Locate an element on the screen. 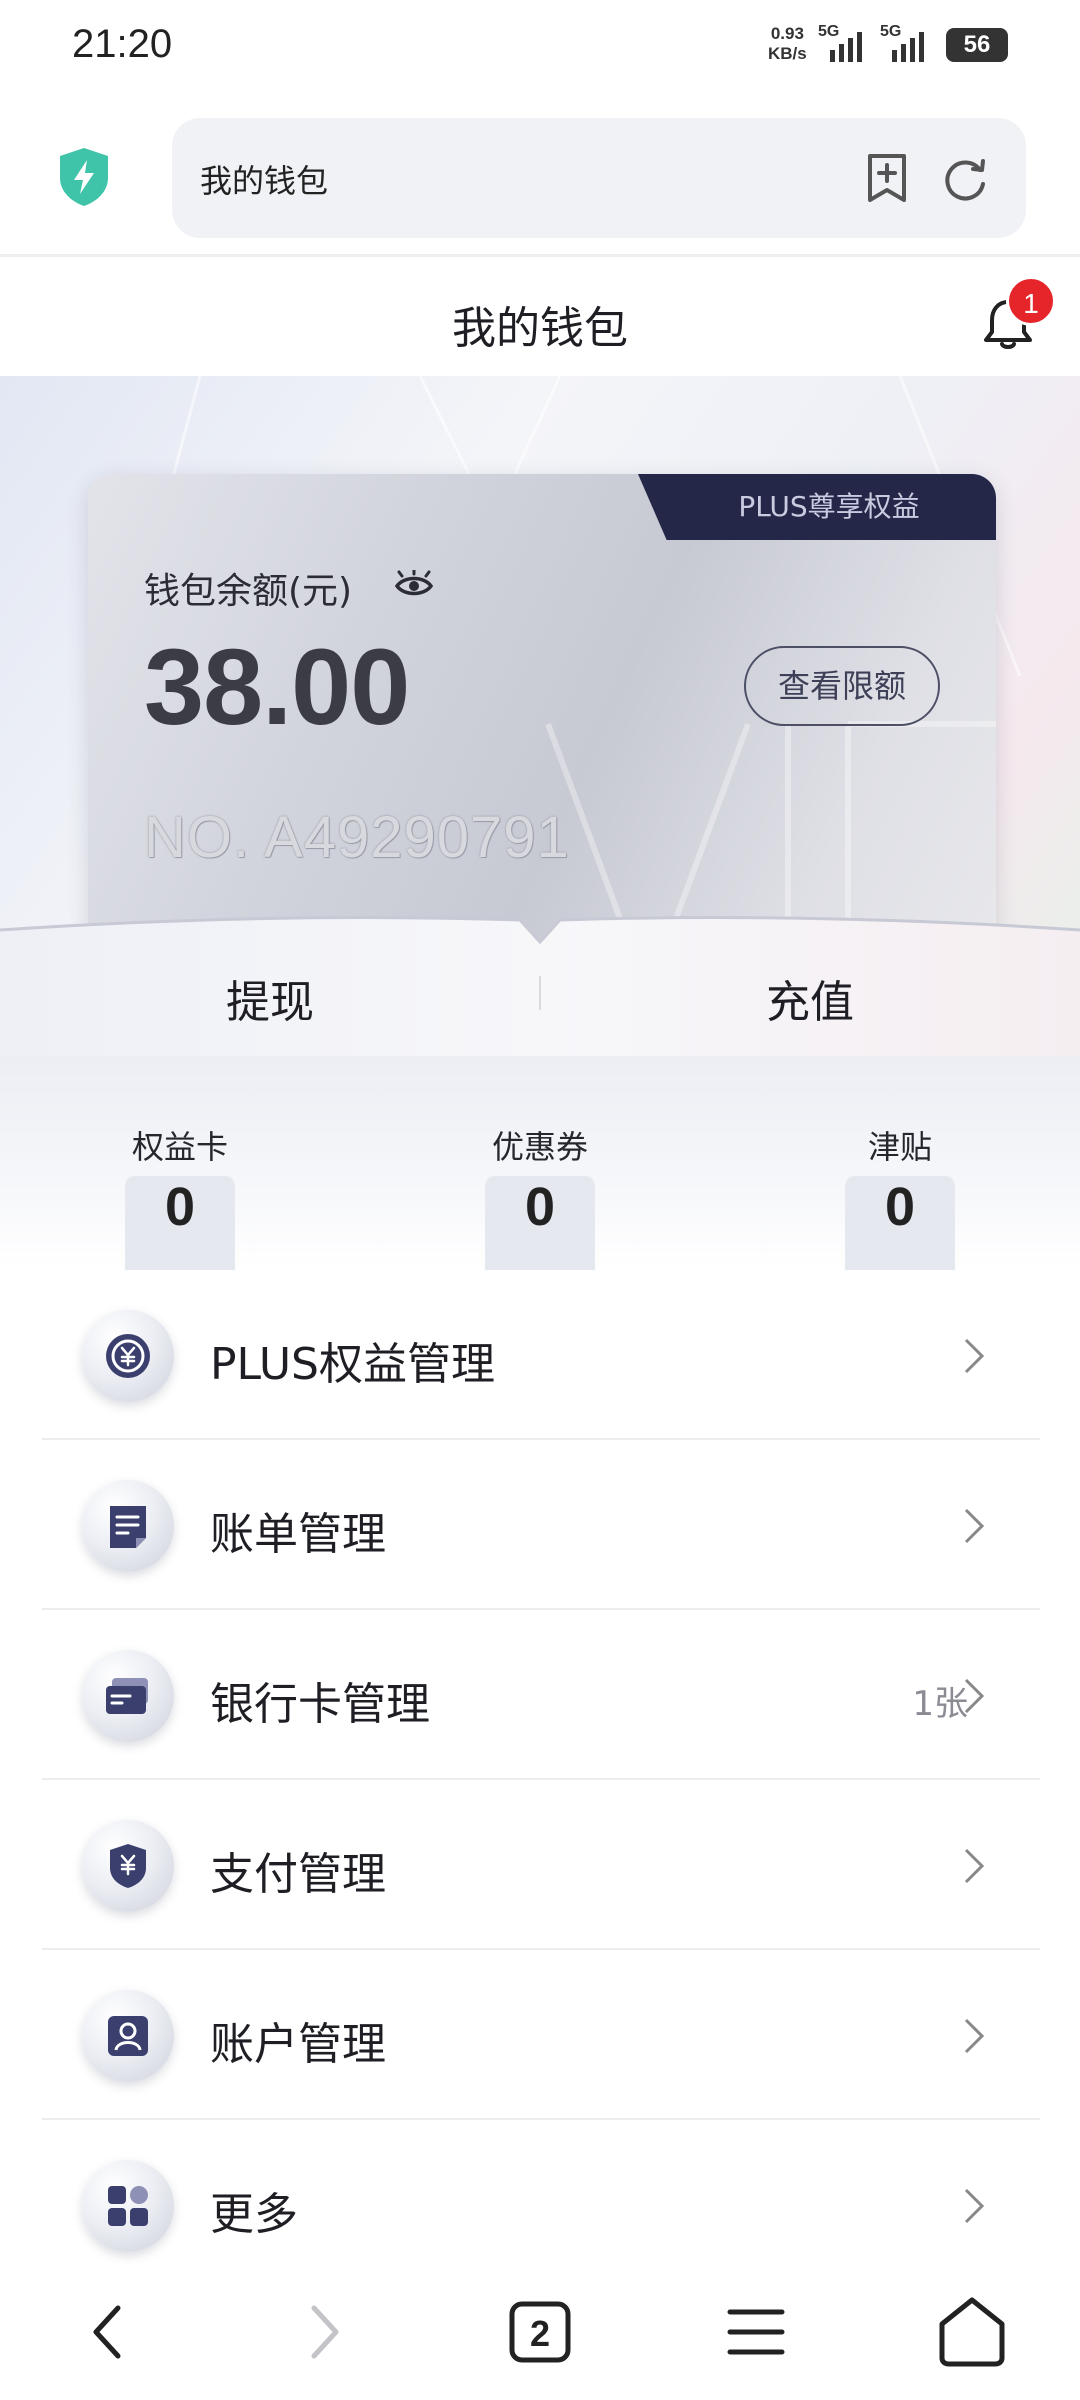 Image resolution: width=1080 pixels, height=2400 pixels. menu-label: 更多 is located at coordinates (254, 2214).